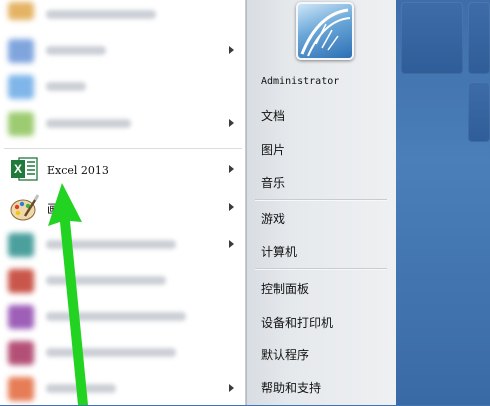  Describe the element at coordinates (297, 322) in the screenshot. I see `menu-item-devices-printers: 设备和打印机` at that location.